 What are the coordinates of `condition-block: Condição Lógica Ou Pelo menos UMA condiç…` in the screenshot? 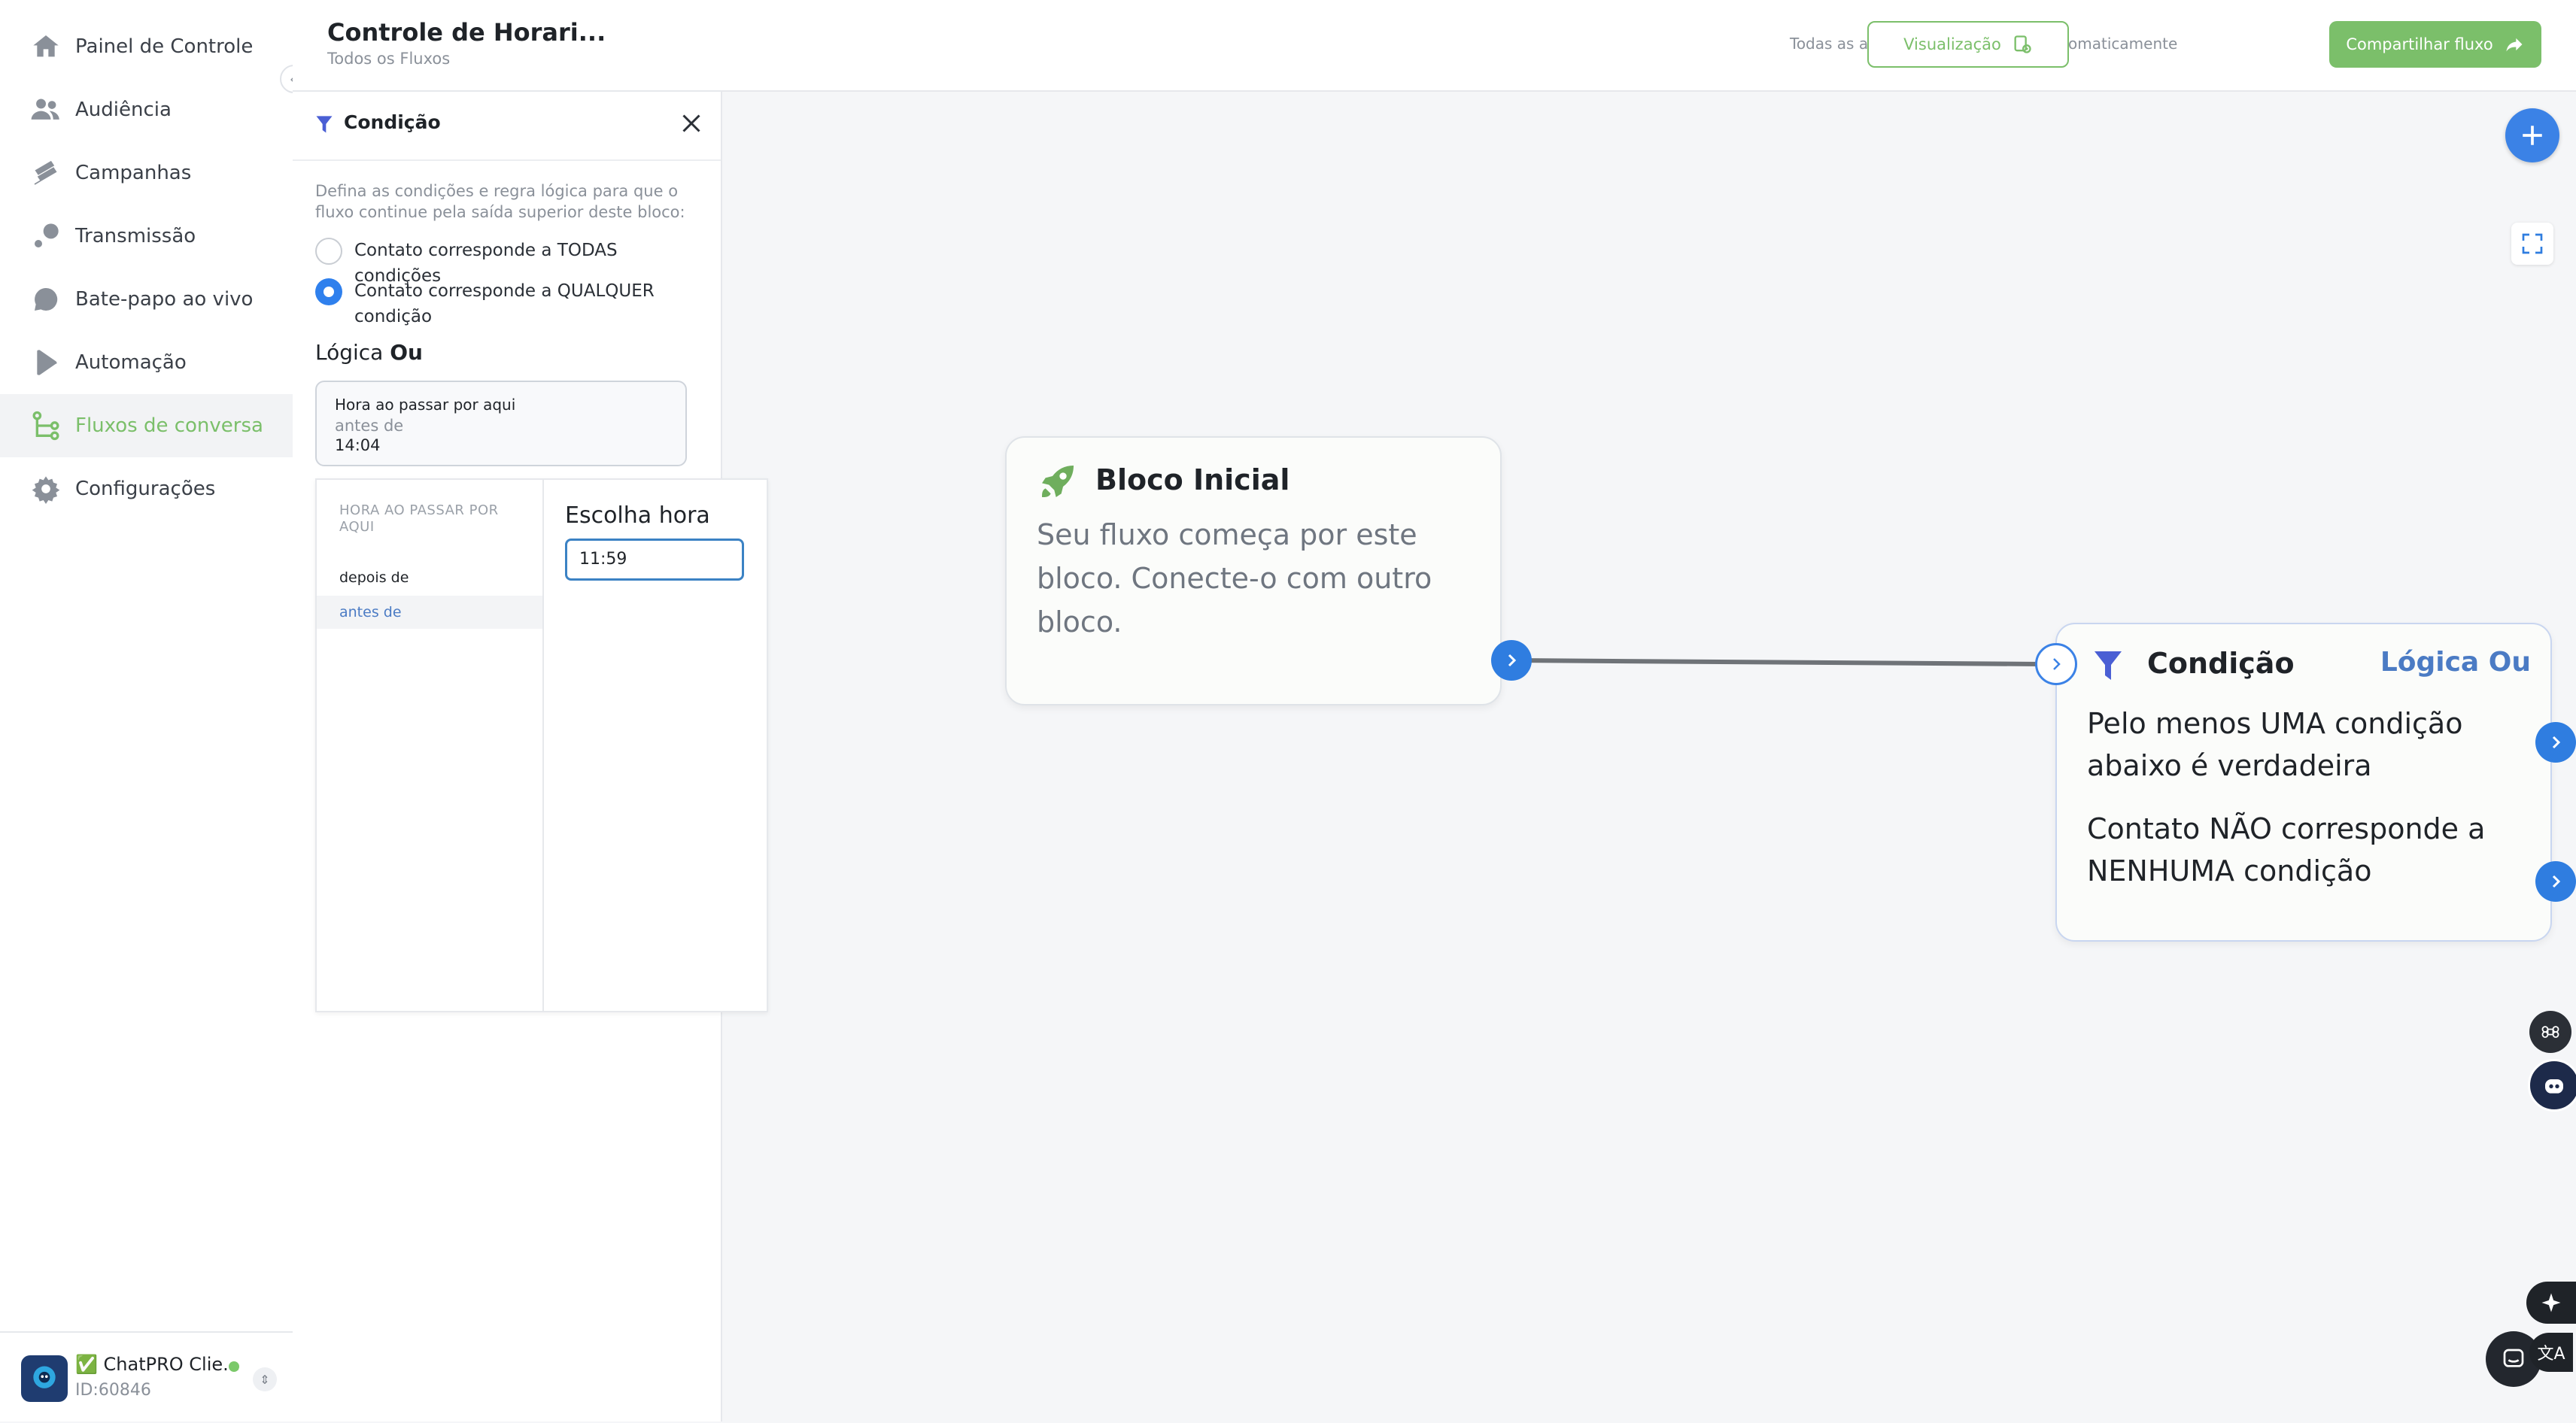 It's located at (2304, 782).